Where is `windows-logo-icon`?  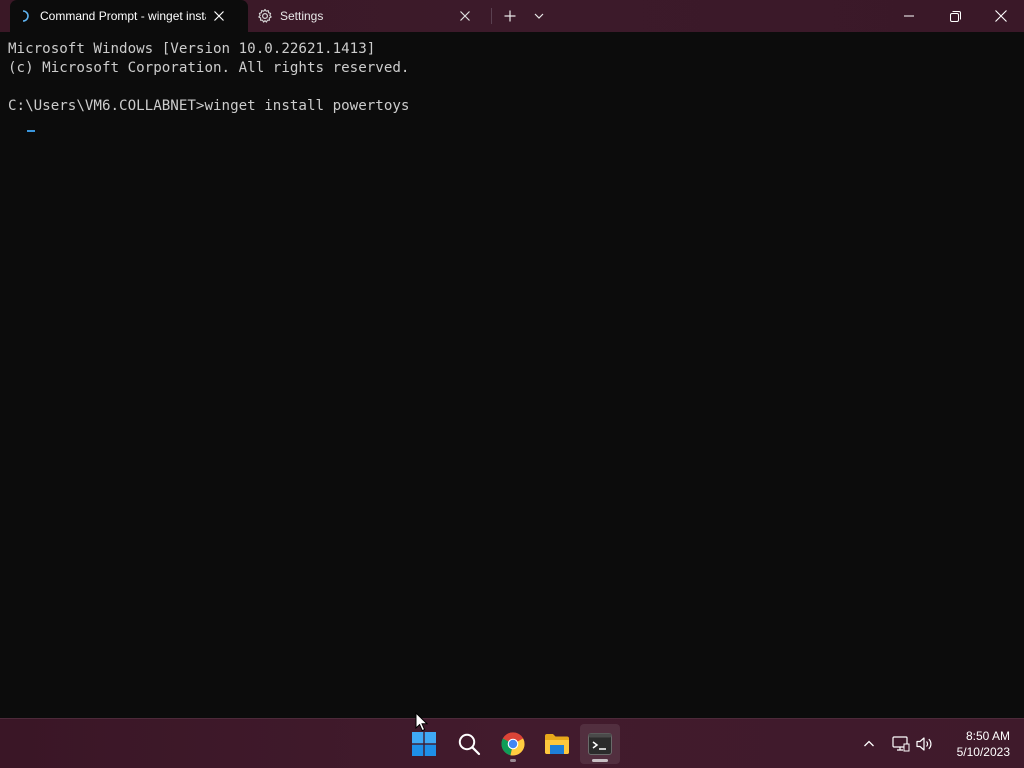
windows-logo-icon is located at coordinates (424, 744).